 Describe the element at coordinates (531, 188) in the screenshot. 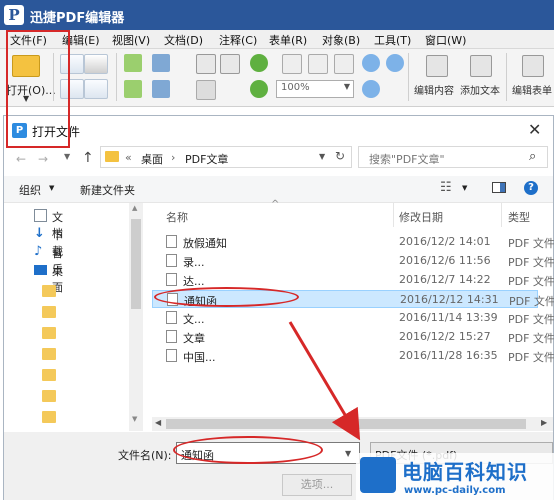

I see `help-icon: ?` at that location.